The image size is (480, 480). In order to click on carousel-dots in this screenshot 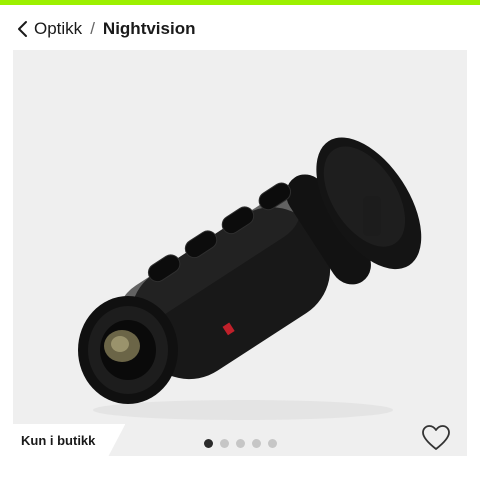, I will do `click(240, 443)`.